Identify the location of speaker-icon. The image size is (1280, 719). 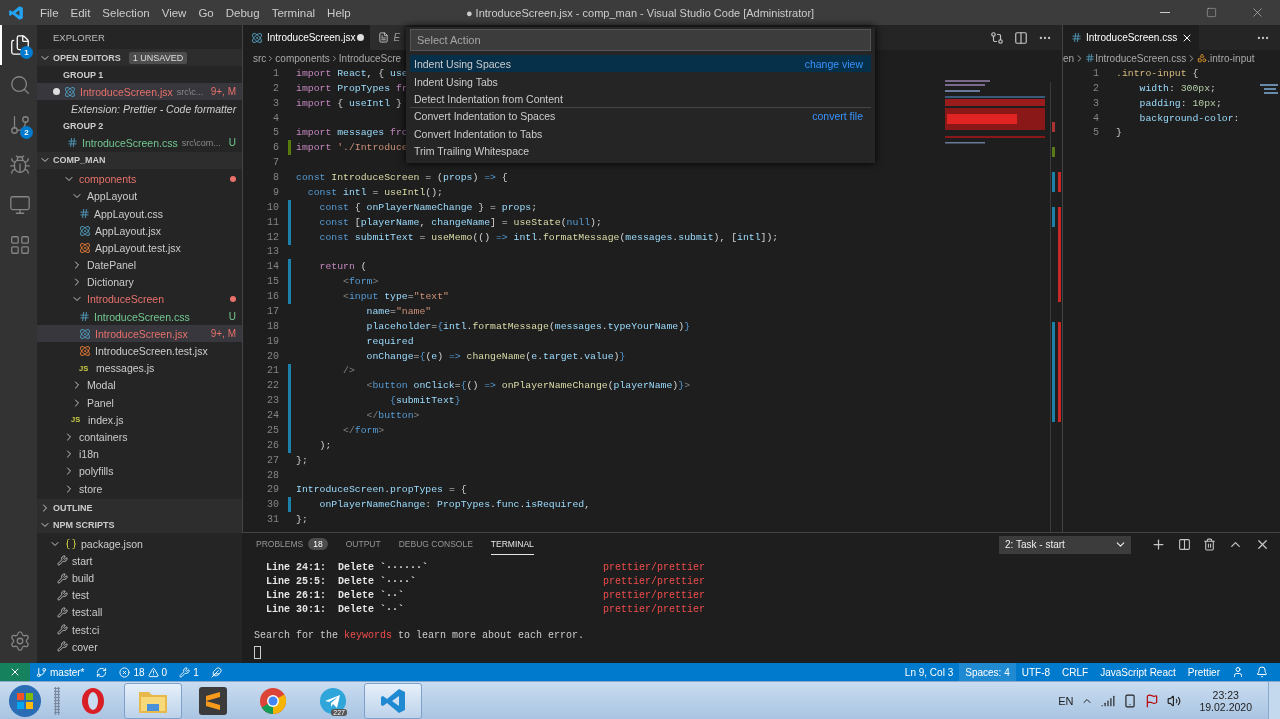
(1174, 700).